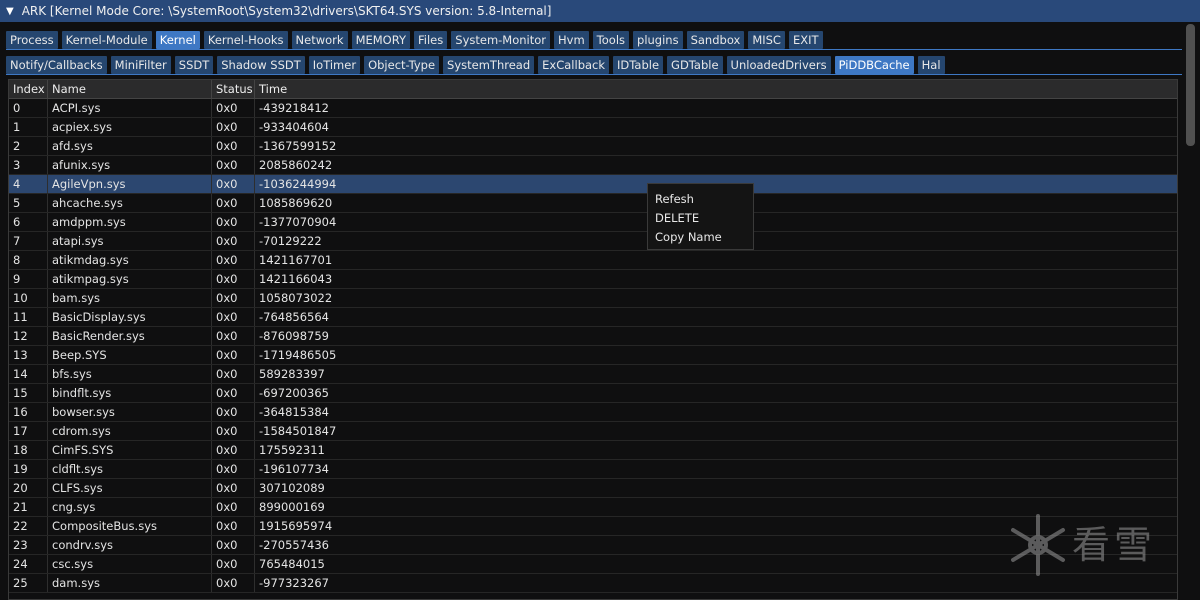  I want to click on cell-index: 24, so click(28, 564).